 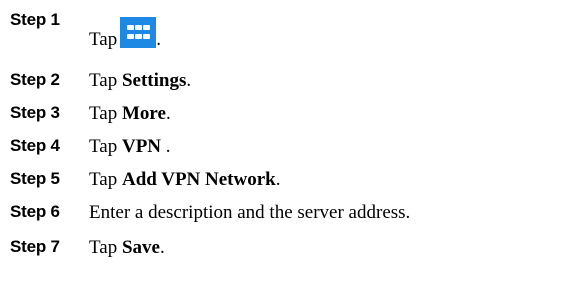 I want to click on step-label: Step 2, so click(x=35, y=79).